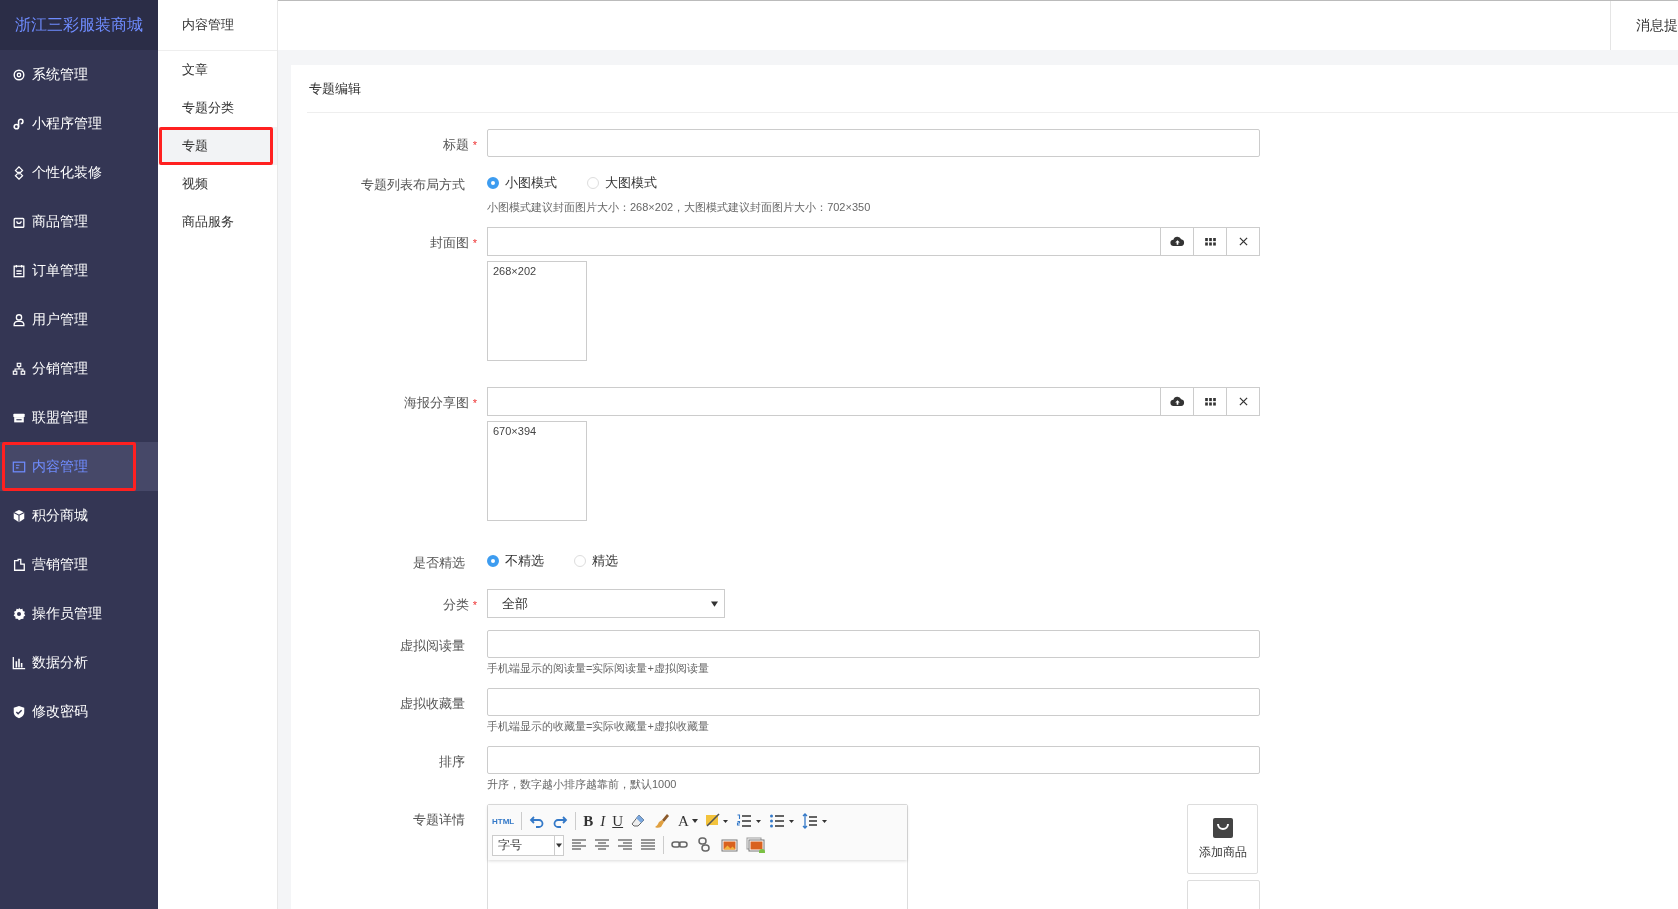 The image size is (1678, 909). Describe the element at coordinates (439, 562) in the screenshot. I see `field-label: 是否精选` at that location.